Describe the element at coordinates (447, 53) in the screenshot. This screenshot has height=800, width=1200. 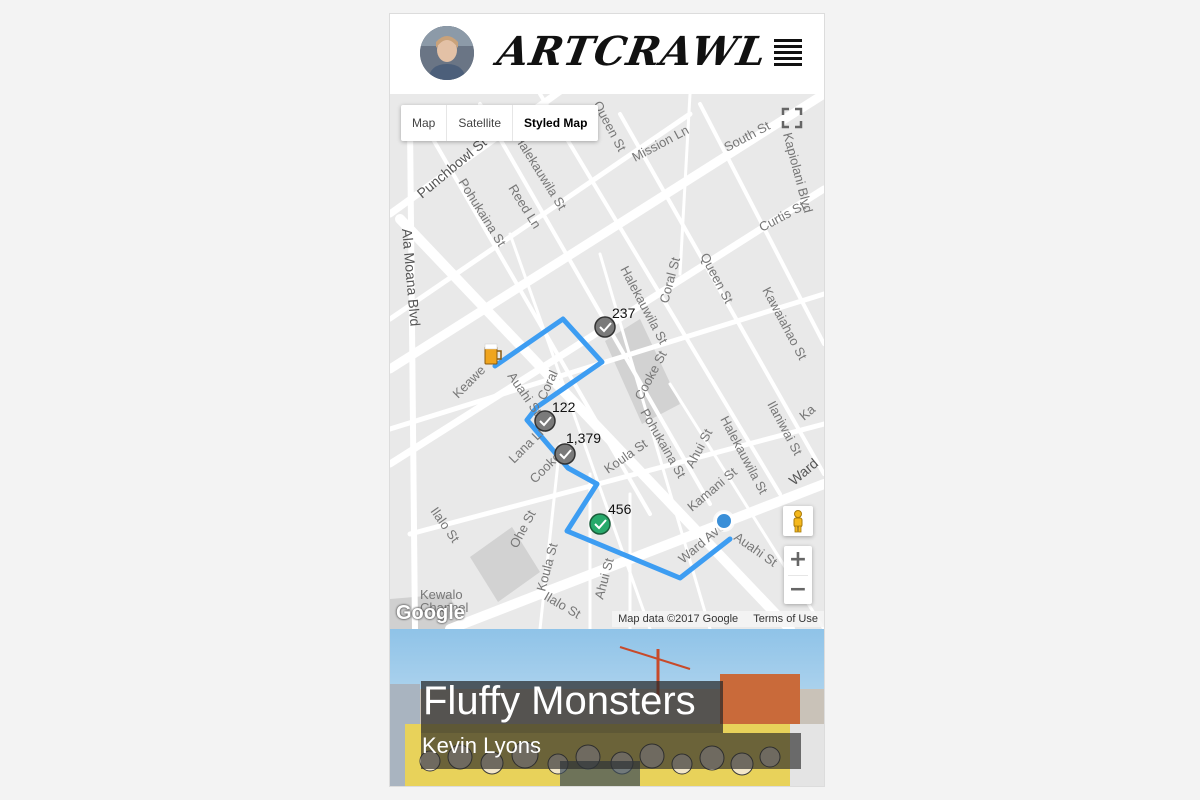
I see `avatar` at that location.